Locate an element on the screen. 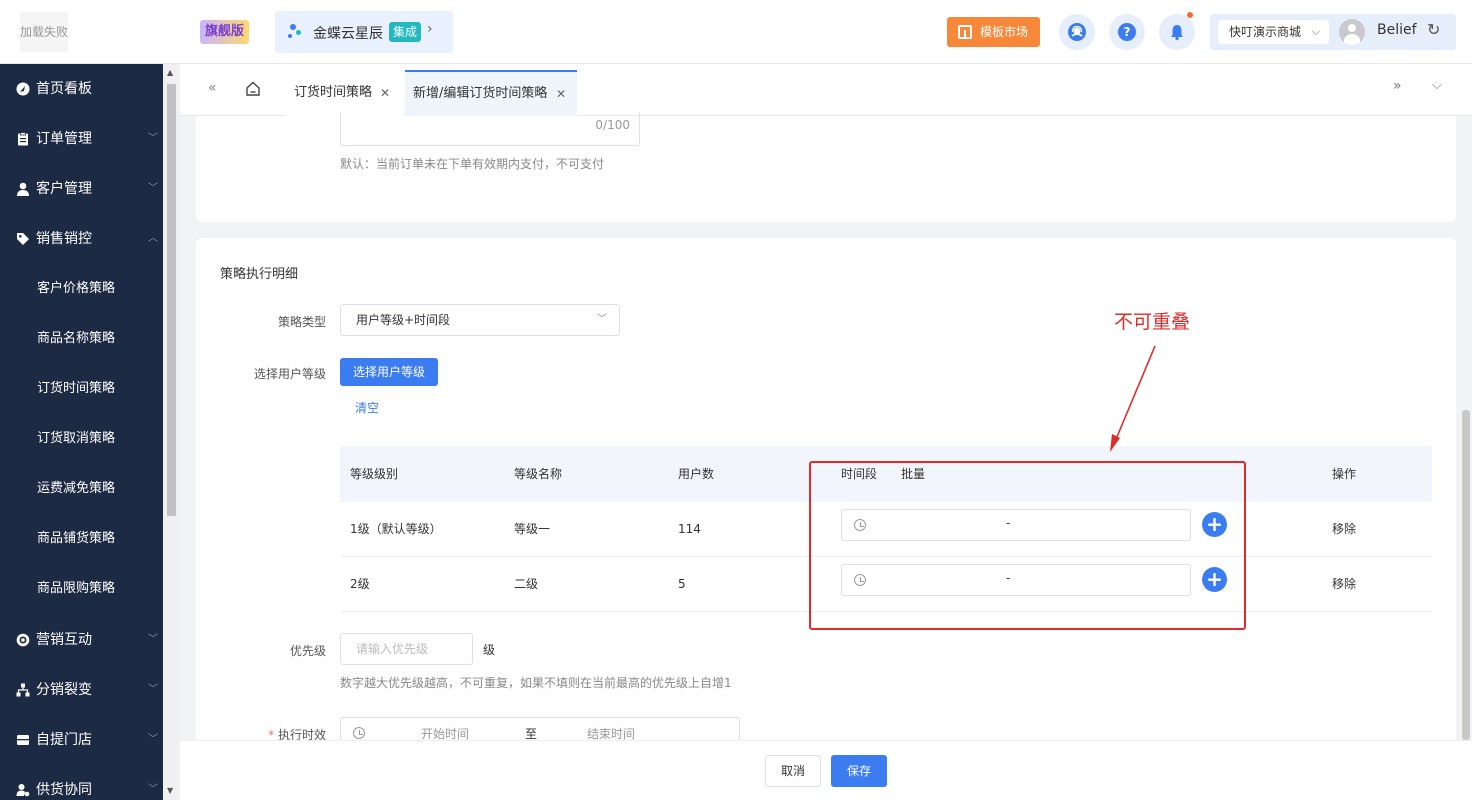 The height and width of the screenshot is (800, 1472). annotation-box is located at coordinates (1027, 545).